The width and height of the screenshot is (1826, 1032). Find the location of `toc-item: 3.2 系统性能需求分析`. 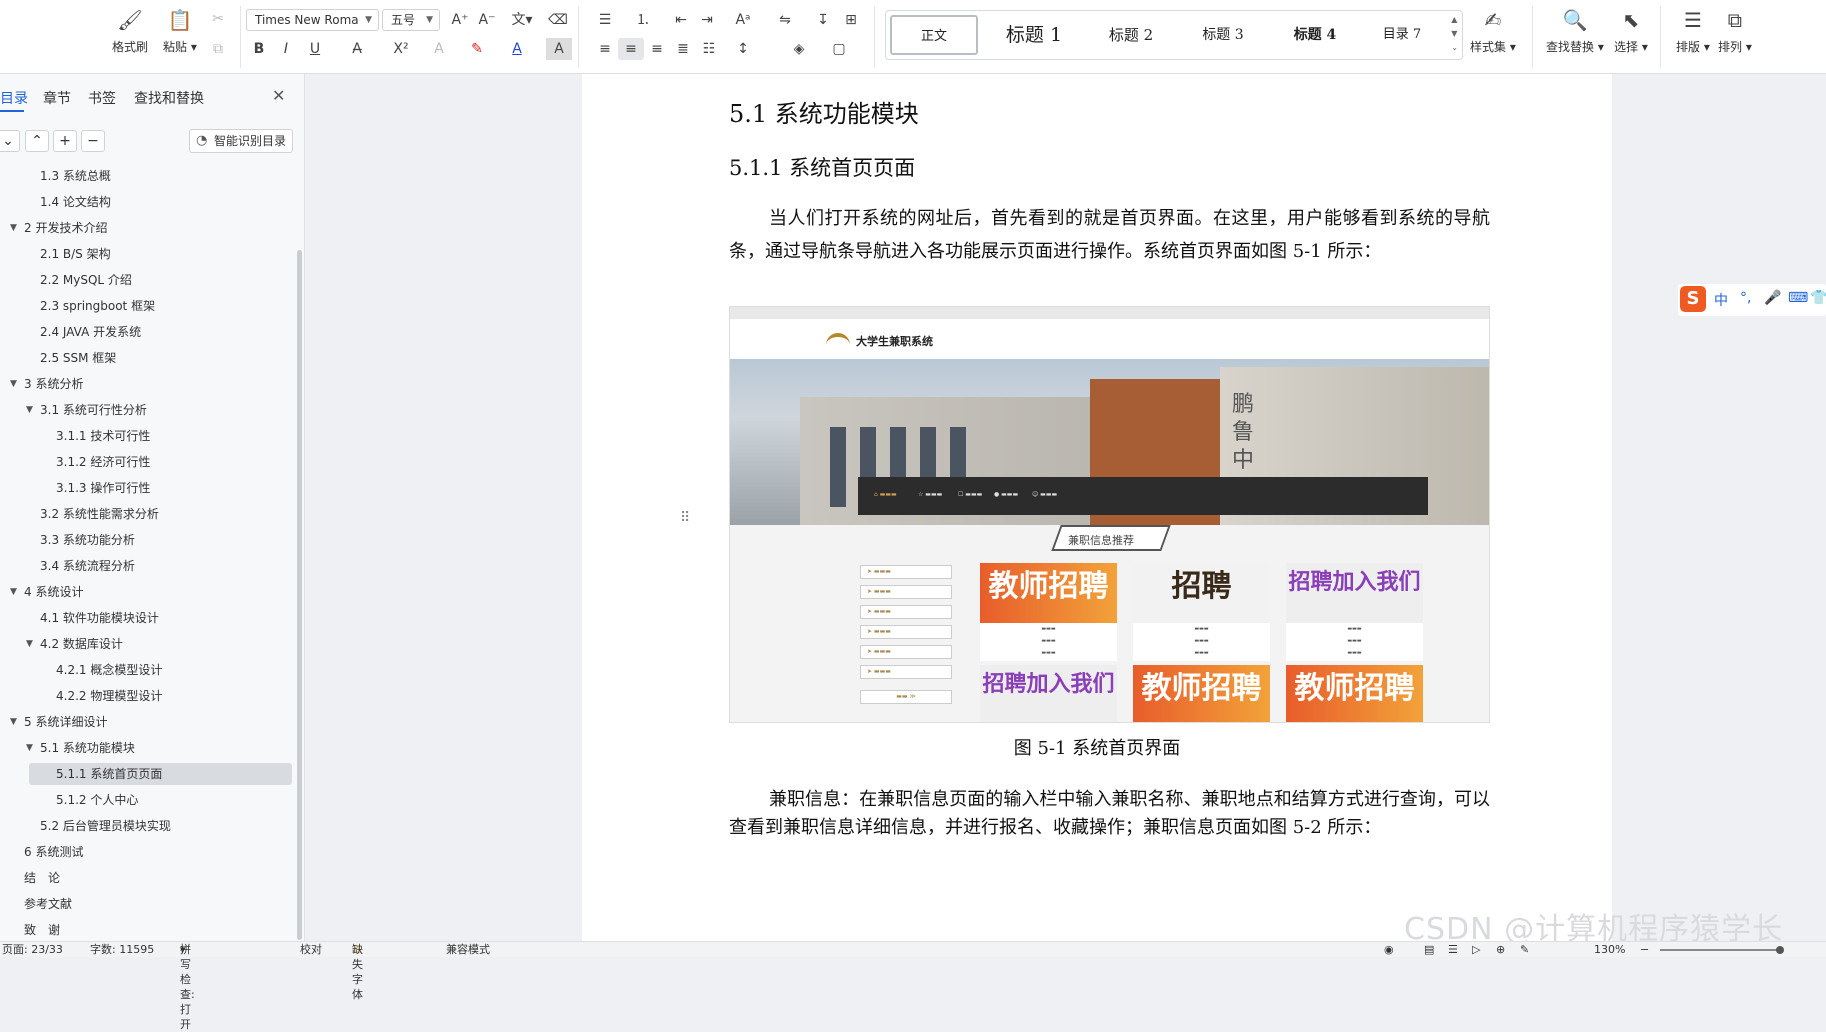

toc-item: 3.2 系统性能需求分析 is located at coordinates (150, 514).